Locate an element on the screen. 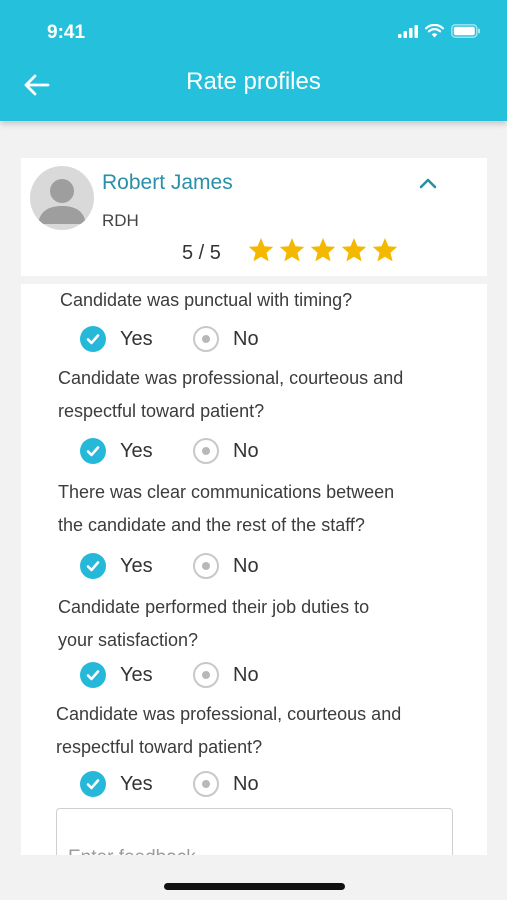 The width and height of the screenshot is (507, 900). profile-name: Robert James is located at coordinates (167, 182).